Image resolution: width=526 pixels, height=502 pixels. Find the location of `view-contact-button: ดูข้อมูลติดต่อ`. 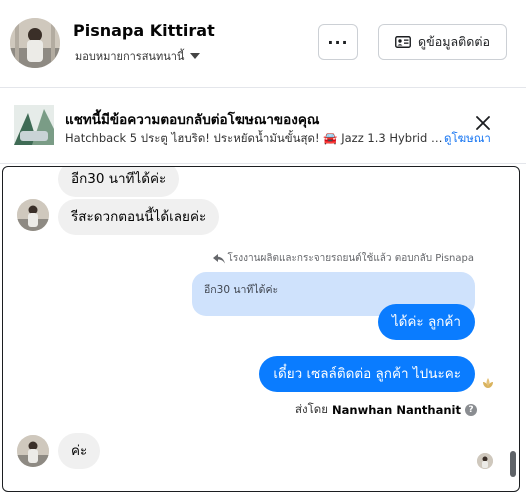

view-contact-button: ดูข้อมูลติดต่อ is located at coordinates (442, 42).